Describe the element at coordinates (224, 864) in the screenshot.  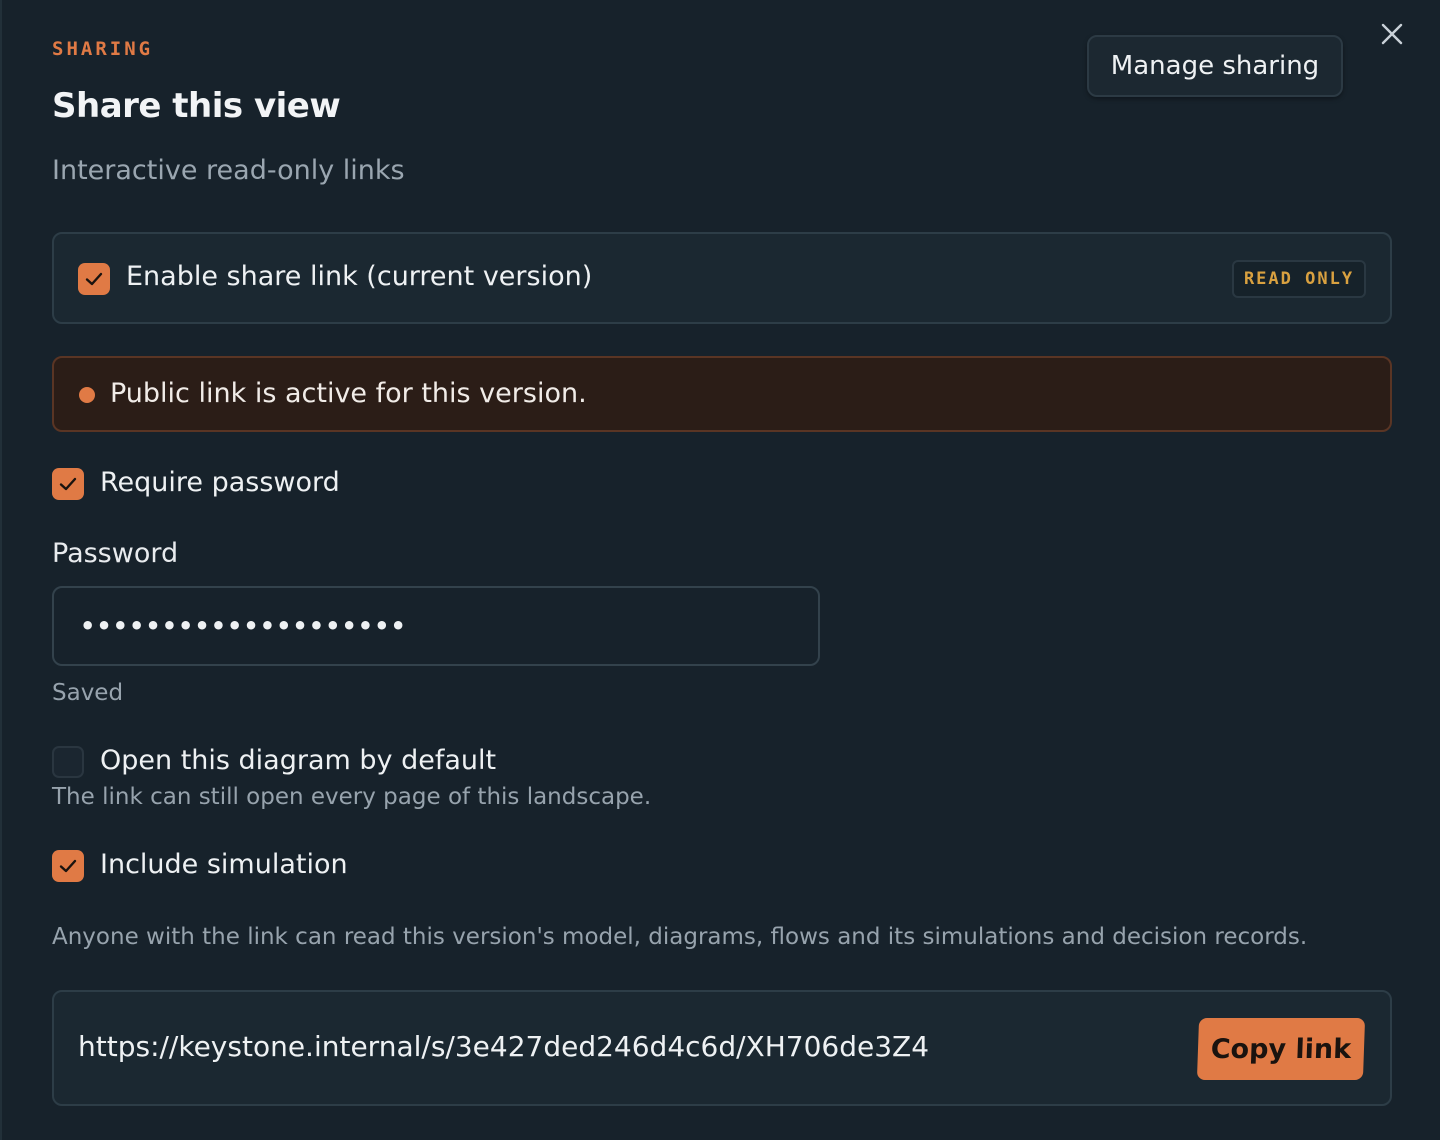
I see `include-simulation-label: Include simulation` at that location.